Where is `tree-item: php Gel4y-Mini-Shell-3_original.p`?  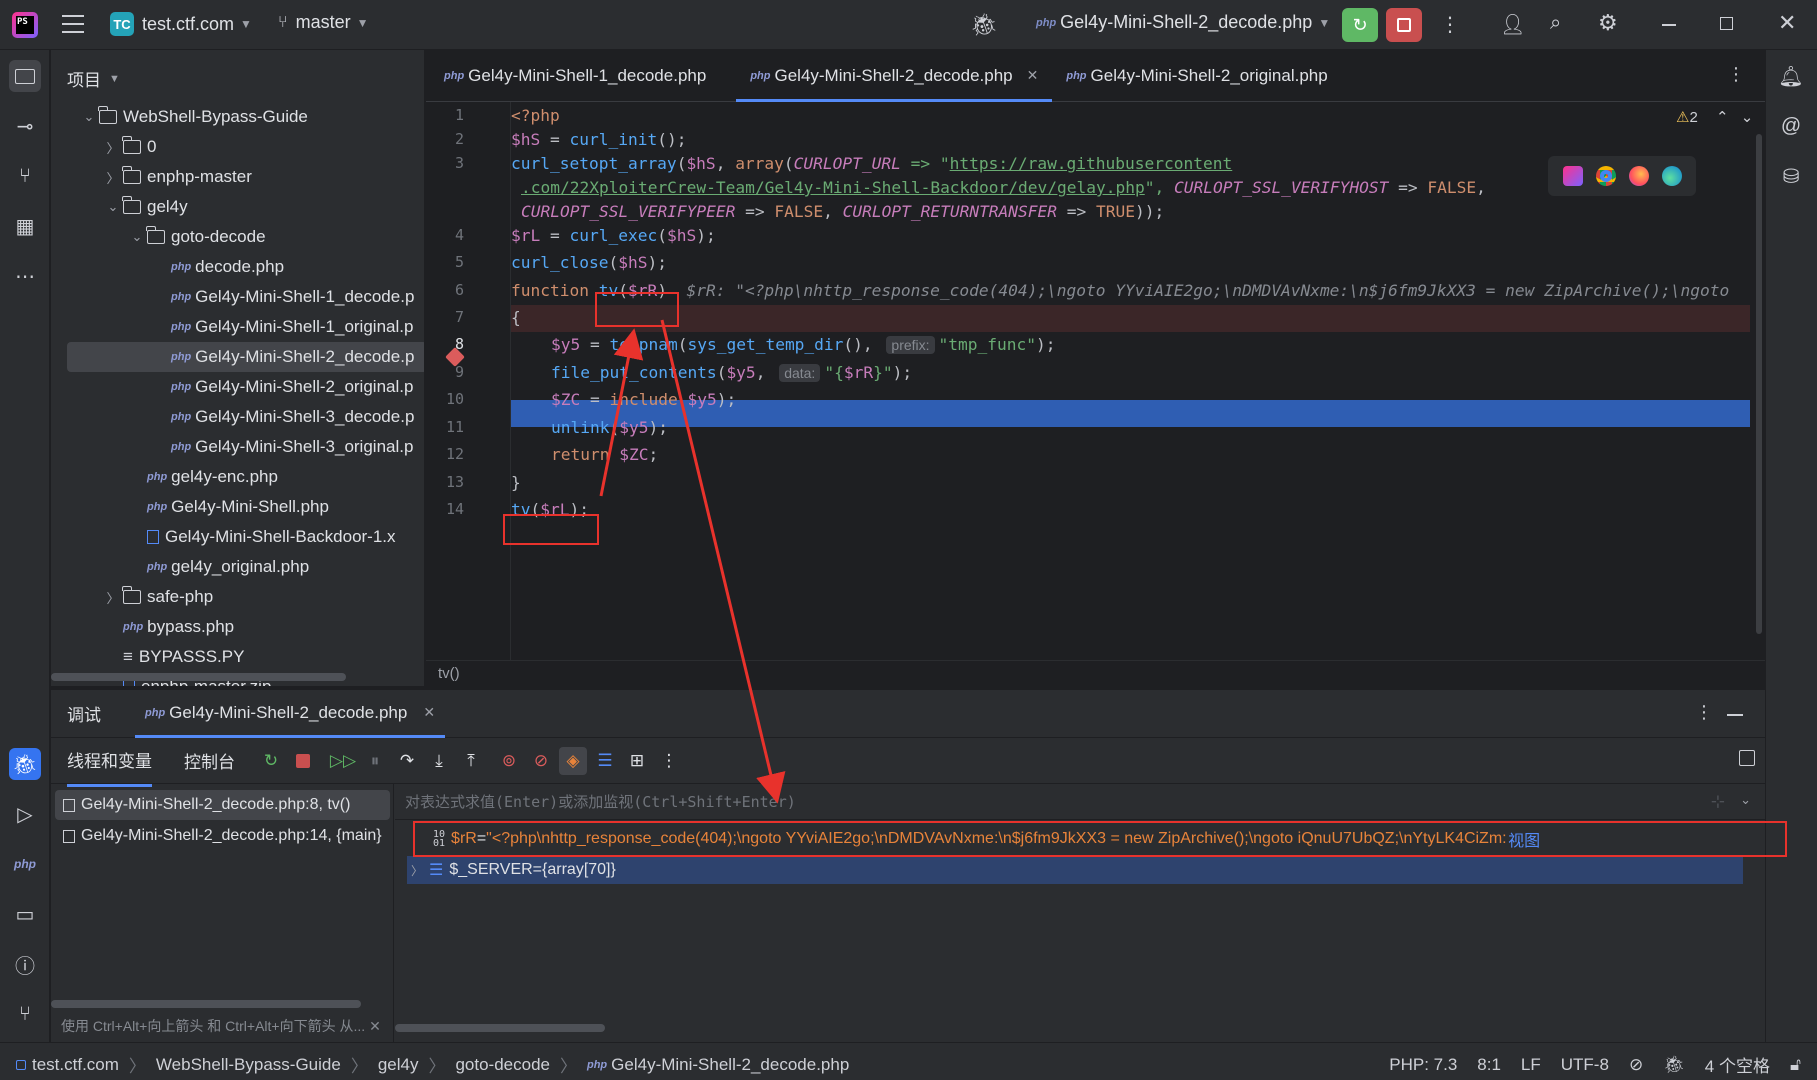
tree-item: php Gel4y-Mini-Shell-3_original.p is located at coordinates (282, 447).